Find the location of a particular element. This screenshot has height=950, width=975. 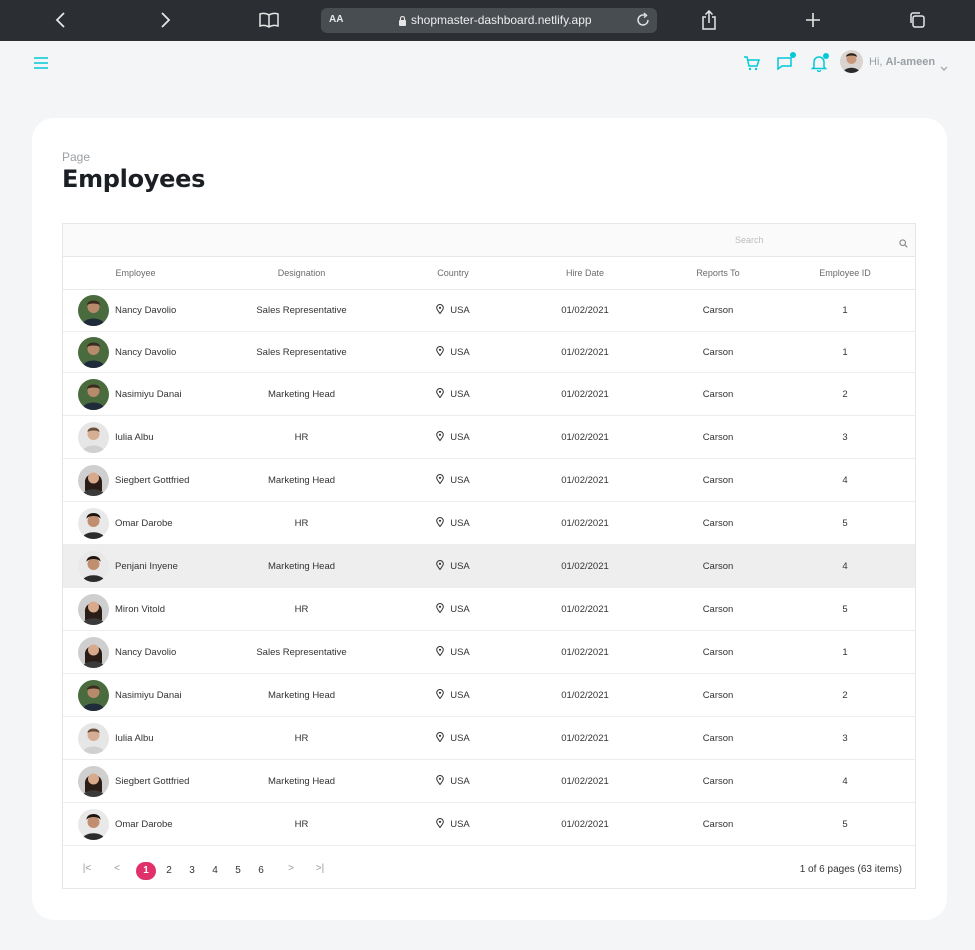

first-page-button: |< is located at coordinates (87, 868).